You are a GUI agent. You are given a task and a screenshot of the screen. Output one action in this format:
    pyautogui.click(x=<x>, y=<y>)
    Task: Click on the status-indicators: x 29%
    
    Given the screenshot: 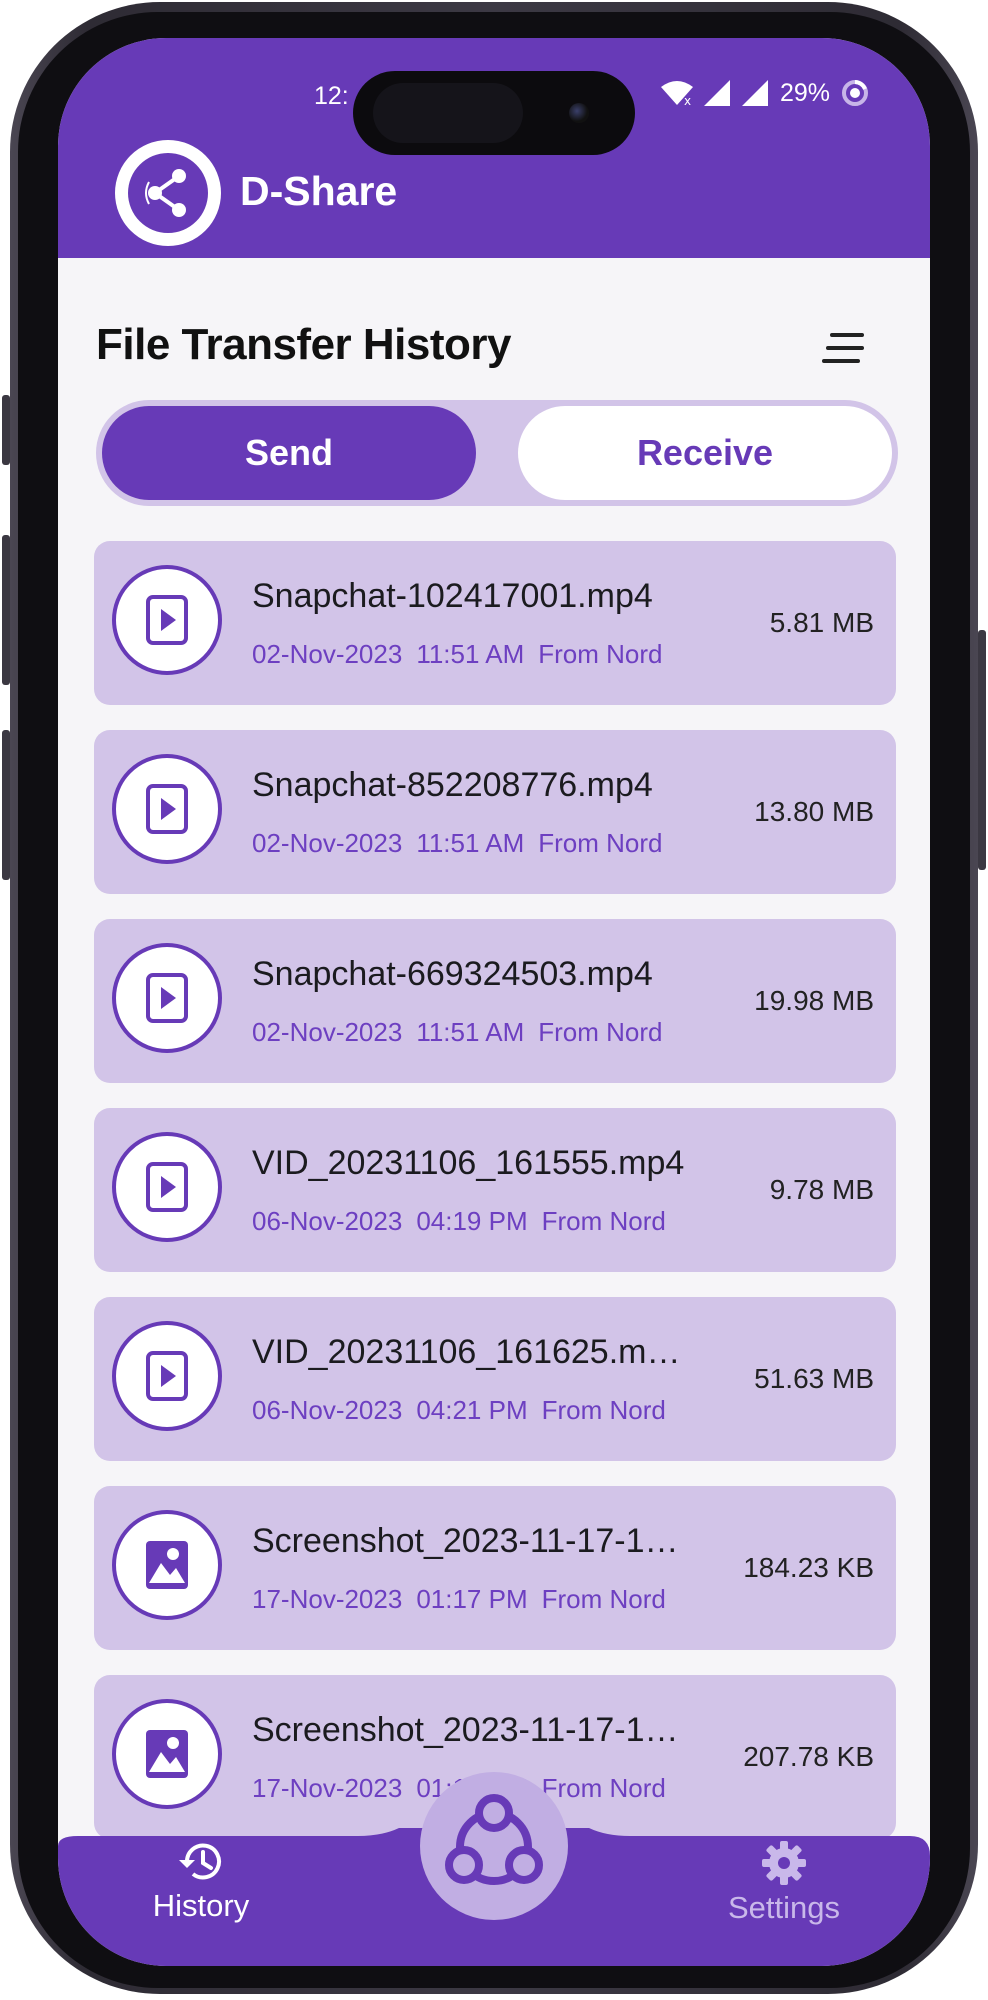 What is the action you would take?
    pyautogui.click(x=765, y=93)
    